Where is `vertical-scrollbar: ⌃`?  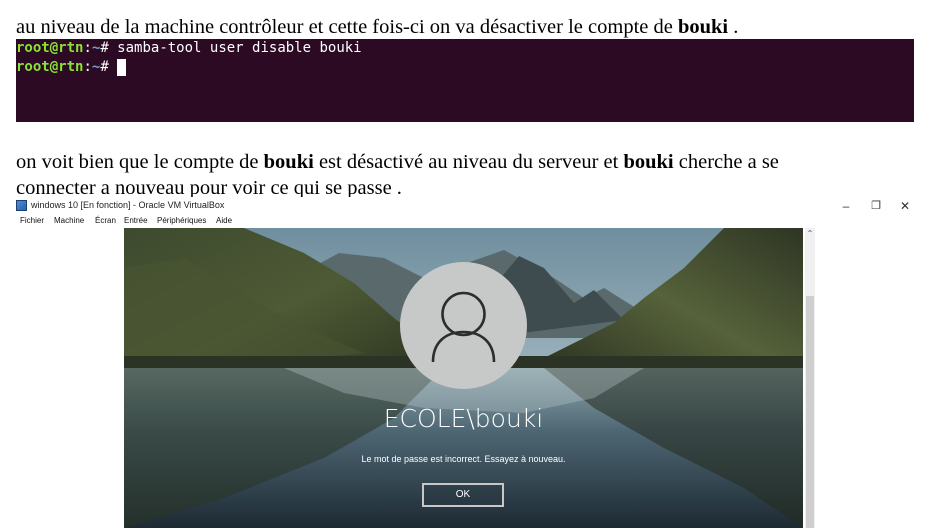
vertical-scrollbar: ⌃ is located at coordinates (810, 378).